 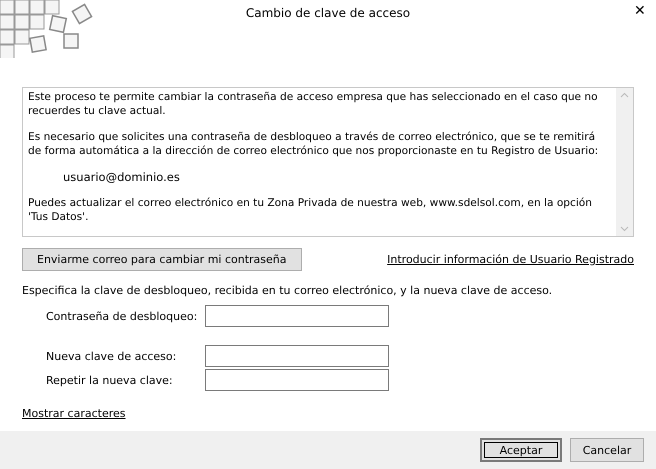 I want to click on send-email-button: Enviarme correo para cambiar mi contraseña, so click(x=162, y=259).